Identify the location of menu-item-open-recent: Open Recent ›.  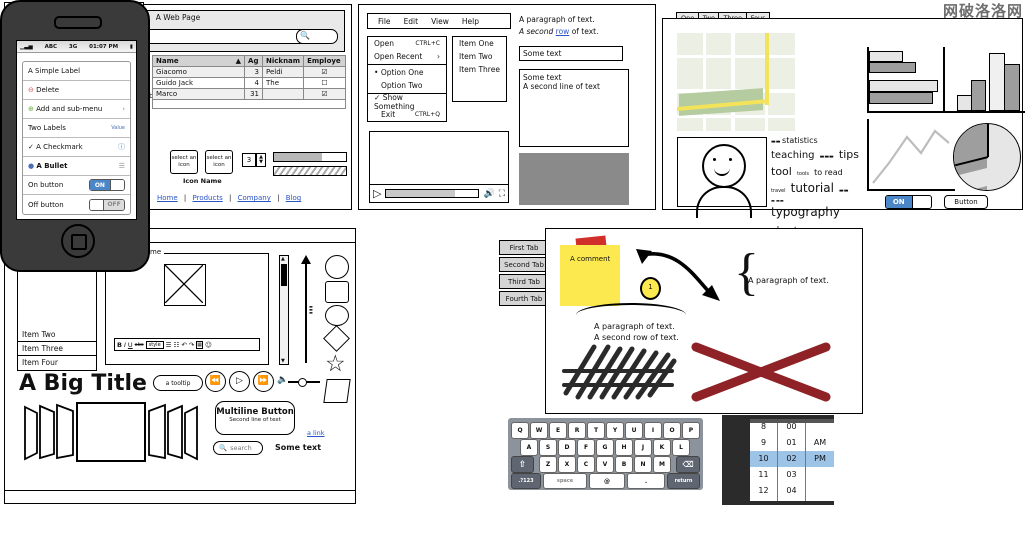
(407, 56).